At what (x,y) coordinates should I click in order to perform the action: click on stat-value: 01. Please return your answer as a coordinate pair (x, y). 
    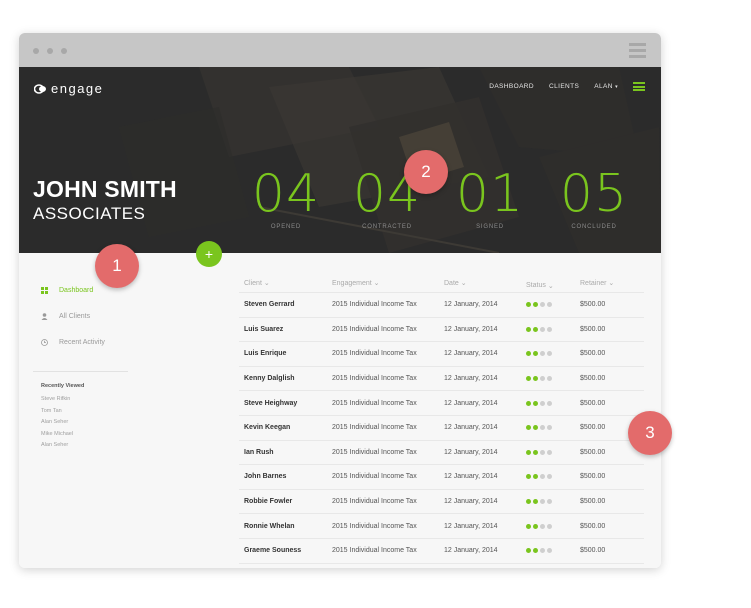
    Looking at the image, I should click on (490, 194).